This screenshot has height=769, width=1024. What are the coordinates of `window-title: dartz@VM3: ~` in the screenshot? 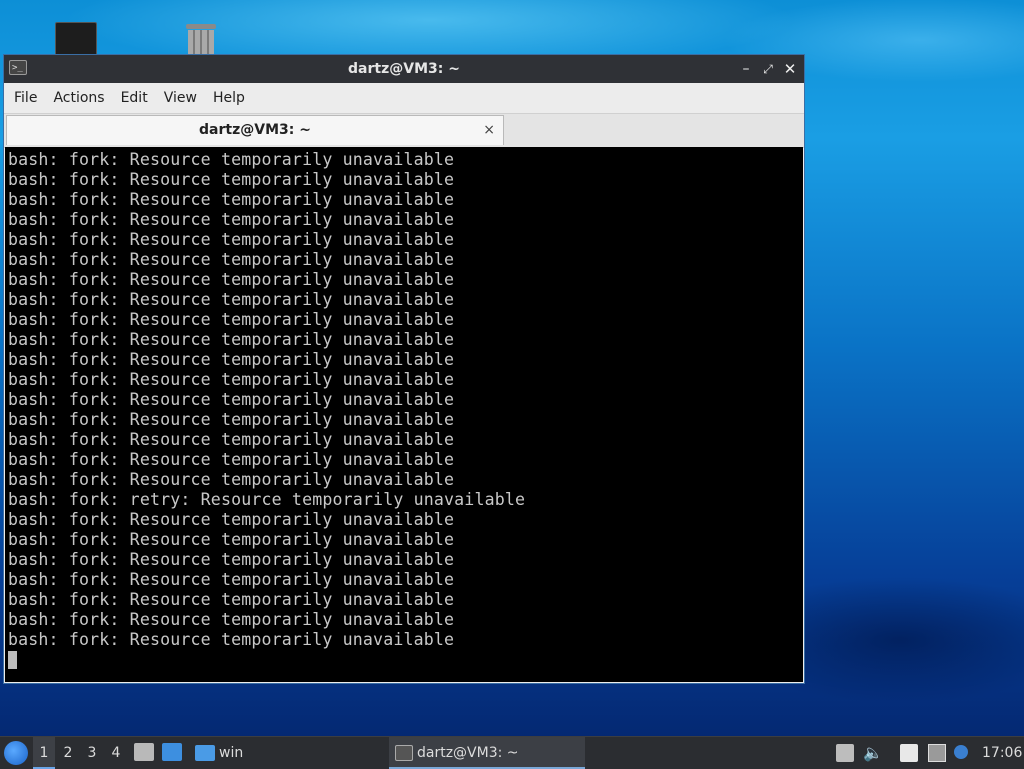 It's located at (404, 69).